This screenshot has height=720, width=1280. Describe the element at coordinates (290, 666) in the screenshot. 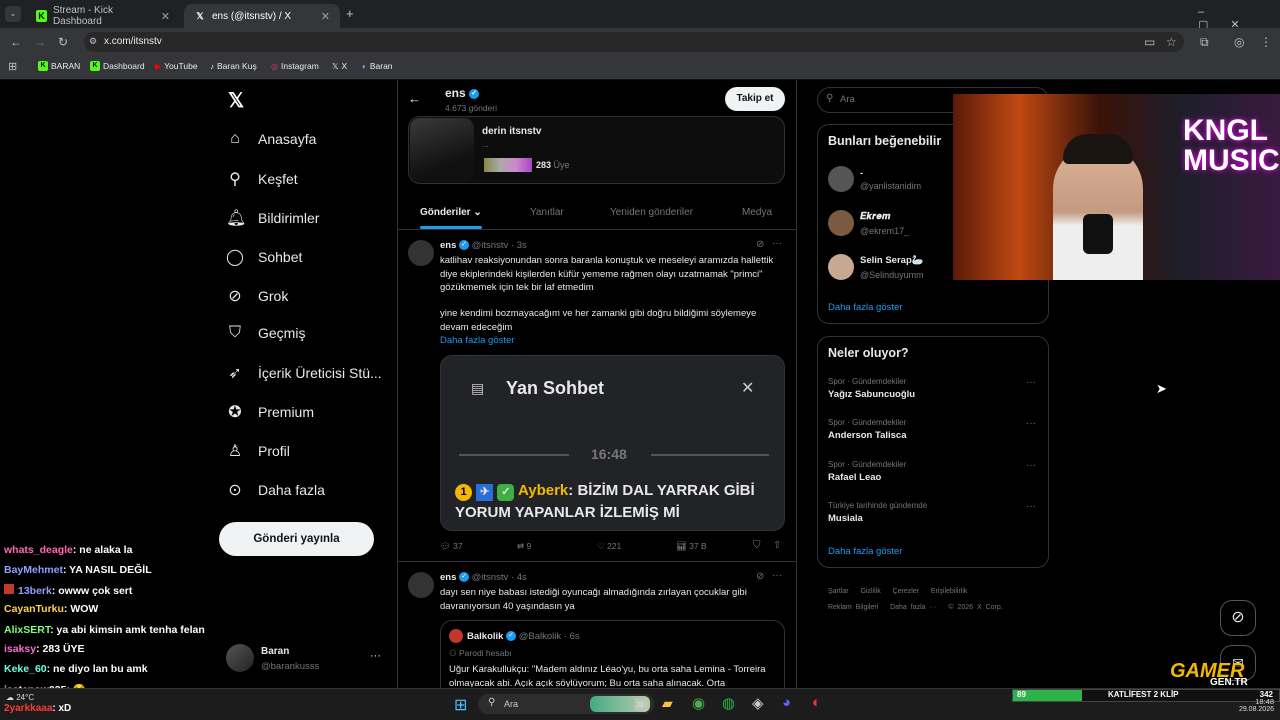

I see `account-handle: @barankusss` at that location.